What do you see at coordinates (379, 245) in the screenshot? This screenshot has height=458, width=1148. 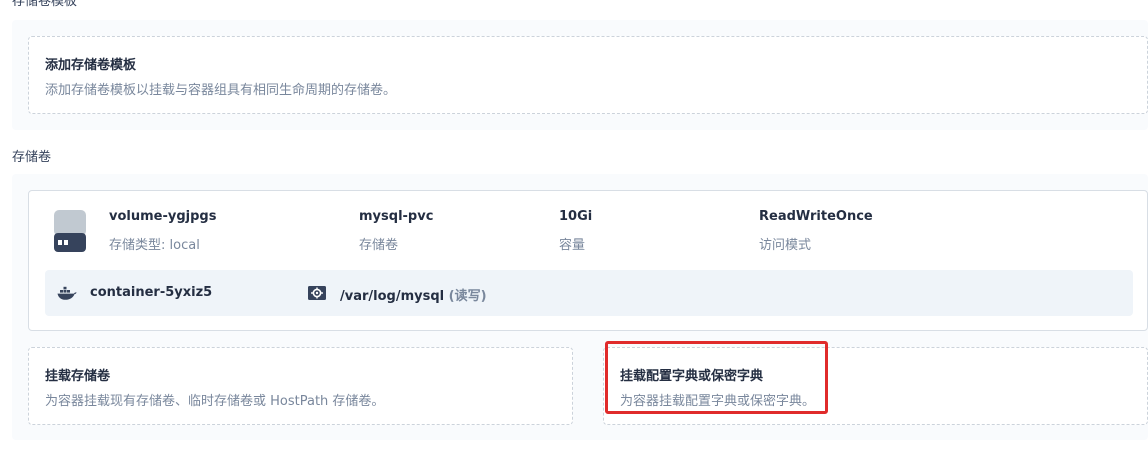 I see `volume-pvc-label: 存储卷` at bounding box center [379, 245].